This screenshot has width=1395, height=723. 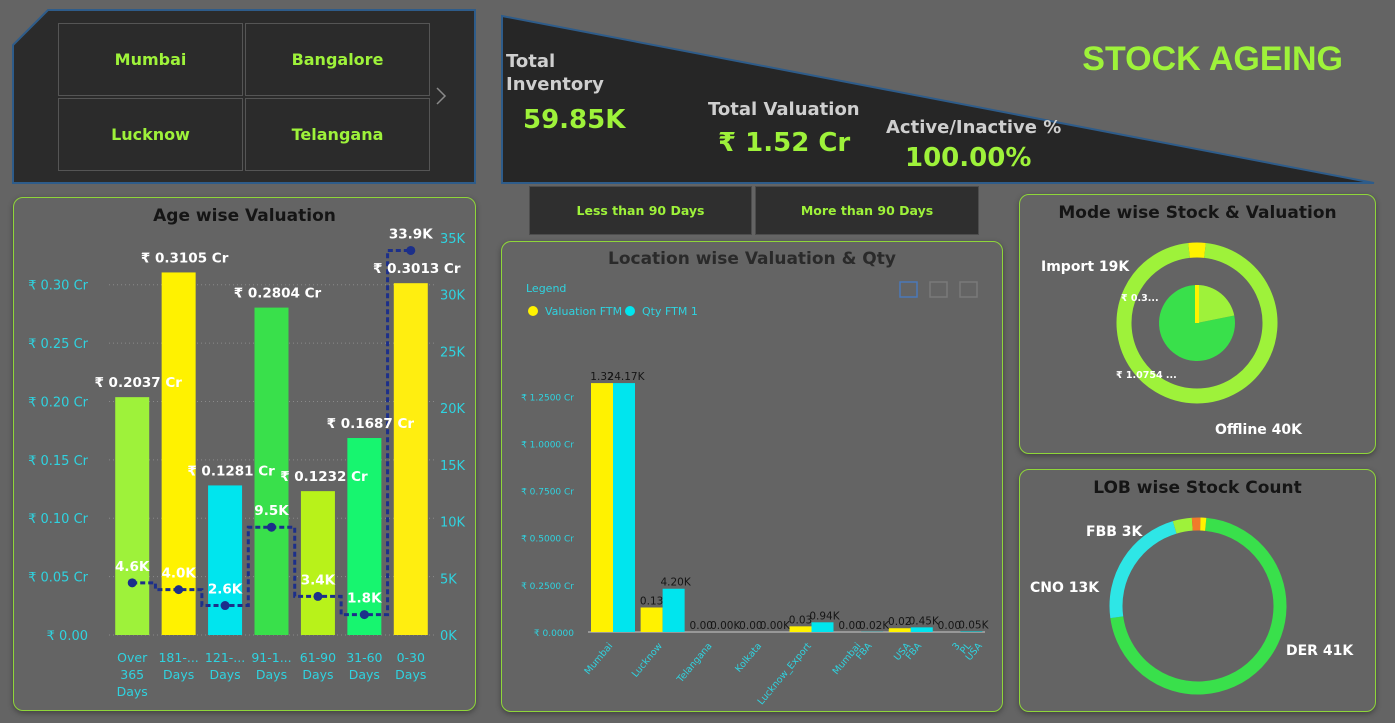 What do you see at coordinates (574, 120) in the screenshot?
I see `total-inventory-value: 59.85K` at bounding box center [574, 120].